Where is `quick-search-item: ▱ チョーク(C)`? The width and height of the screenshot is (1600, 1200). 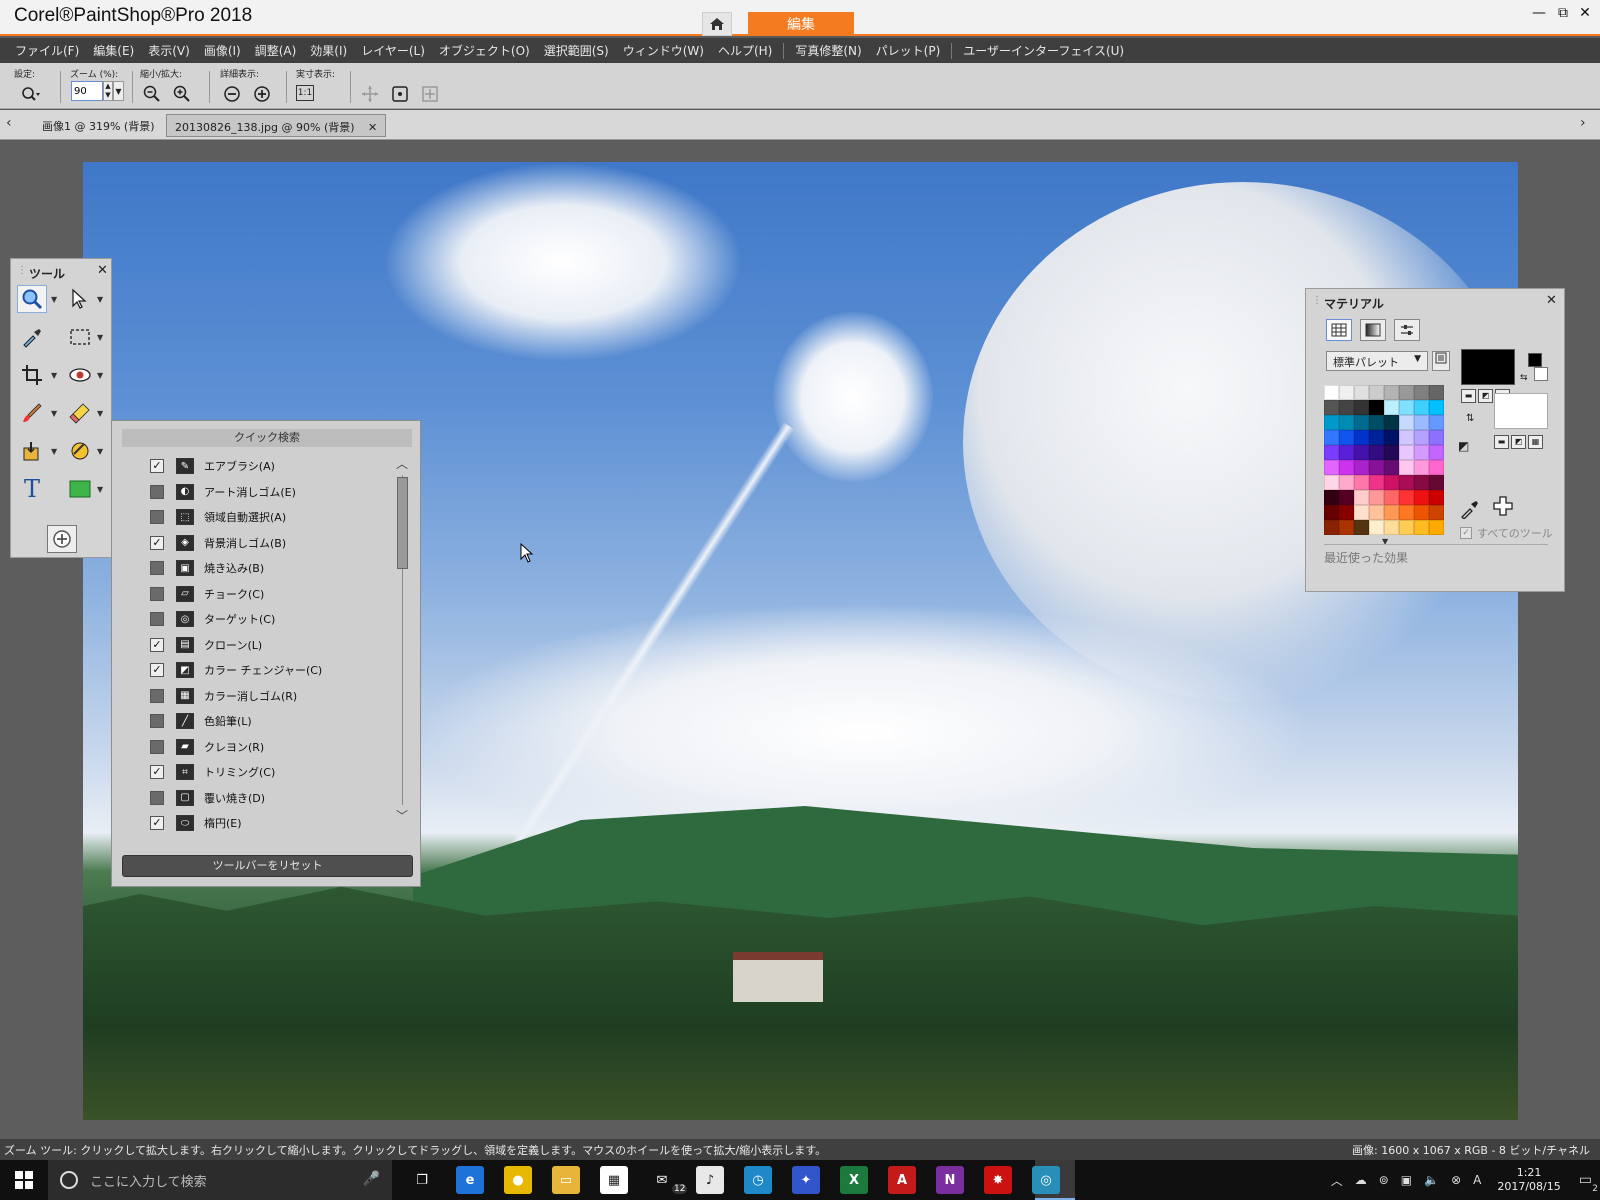 quick-search-item: ▱ チョーク(C) is located at coordinates (207, 594).